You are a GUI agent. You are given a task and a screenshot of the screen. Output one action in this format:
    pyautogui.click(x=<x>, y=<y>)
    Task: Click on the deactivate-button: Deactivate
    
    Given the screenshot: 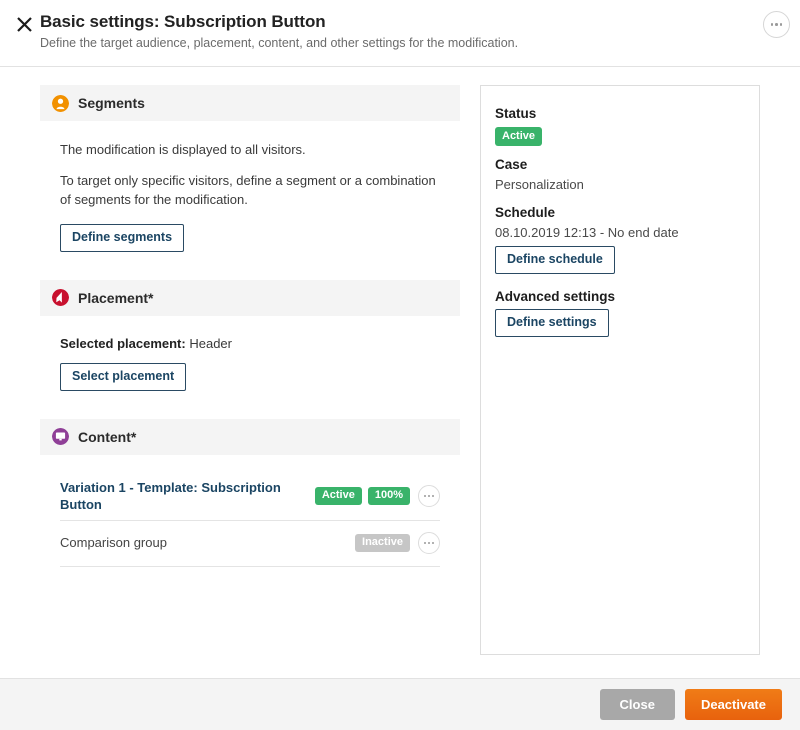 What is the action you would take?
    pyautogui.click(x=733, y=704)
    